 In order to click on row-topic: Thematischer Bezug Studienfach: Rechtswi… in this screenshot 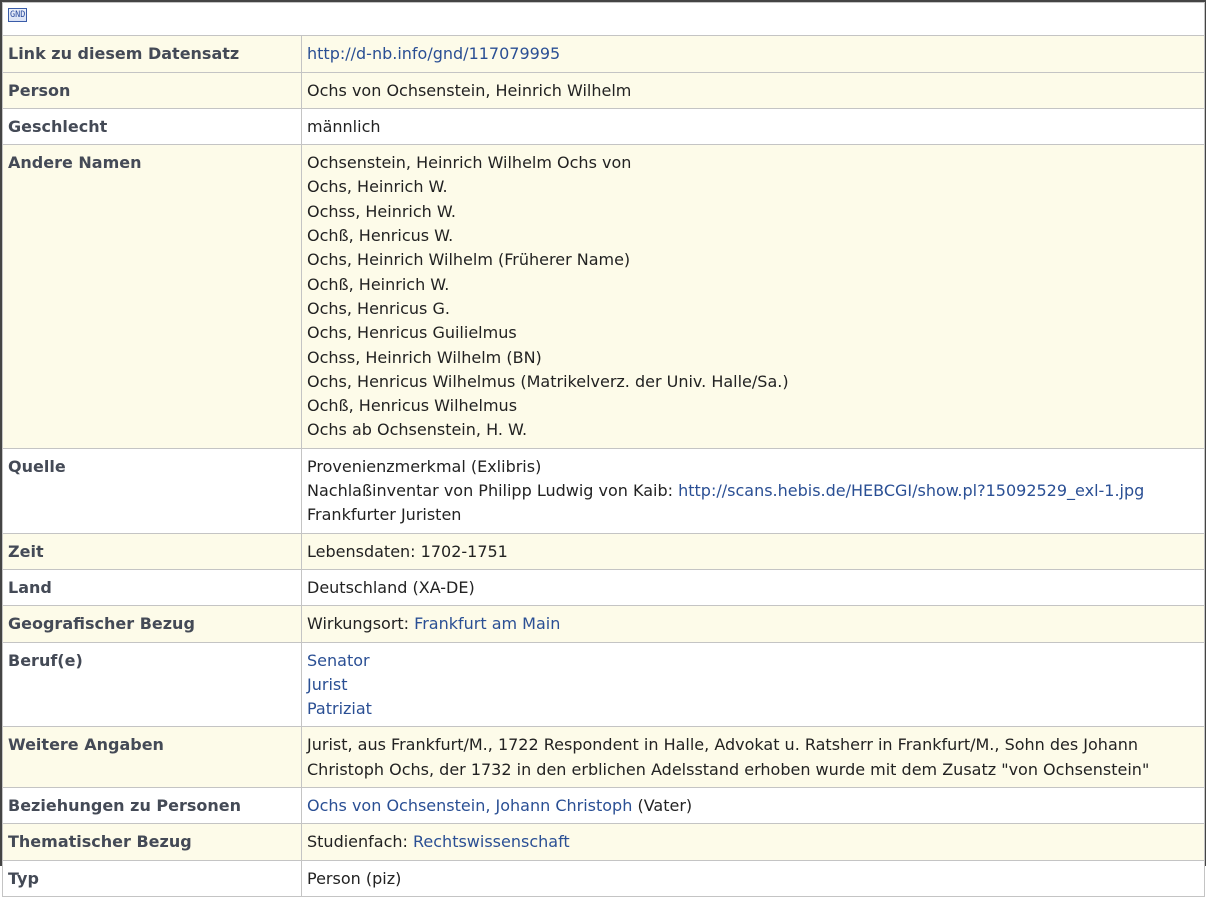, I will do `click(604, 842)`.